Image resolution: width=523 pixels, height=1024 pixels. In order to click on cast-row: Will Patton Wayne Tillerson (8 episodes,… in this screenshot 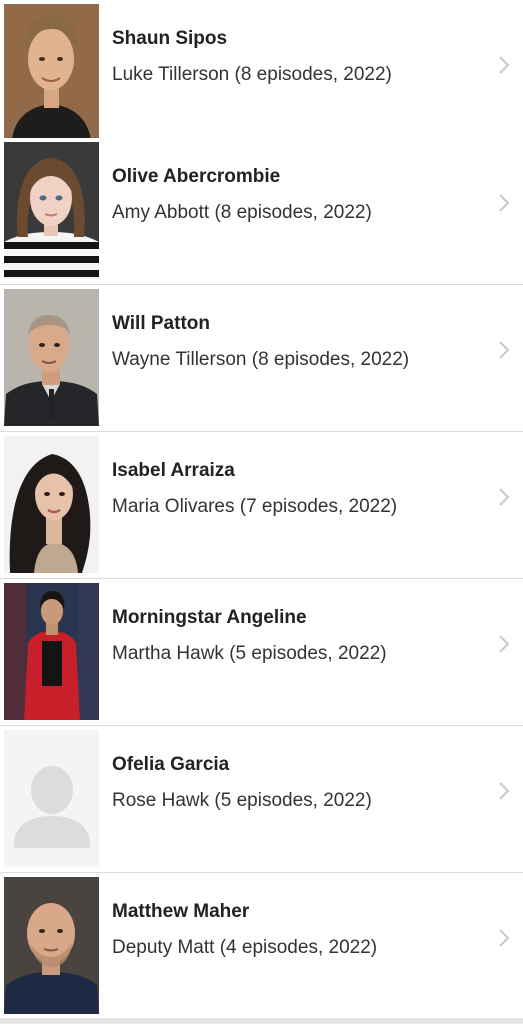, I will do `click(261, 358)`.